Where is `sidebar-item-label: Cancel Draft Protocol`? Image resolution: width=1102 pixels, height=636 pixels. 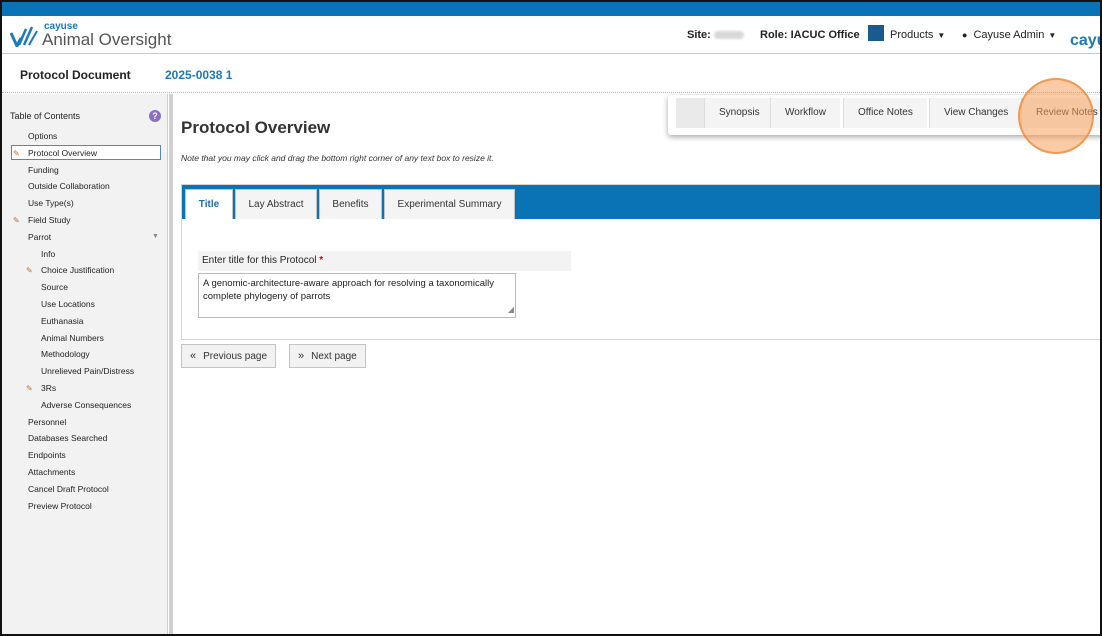
sidebar-item-label: Cancel Draft Protocol is located at coordinates (68, 488).